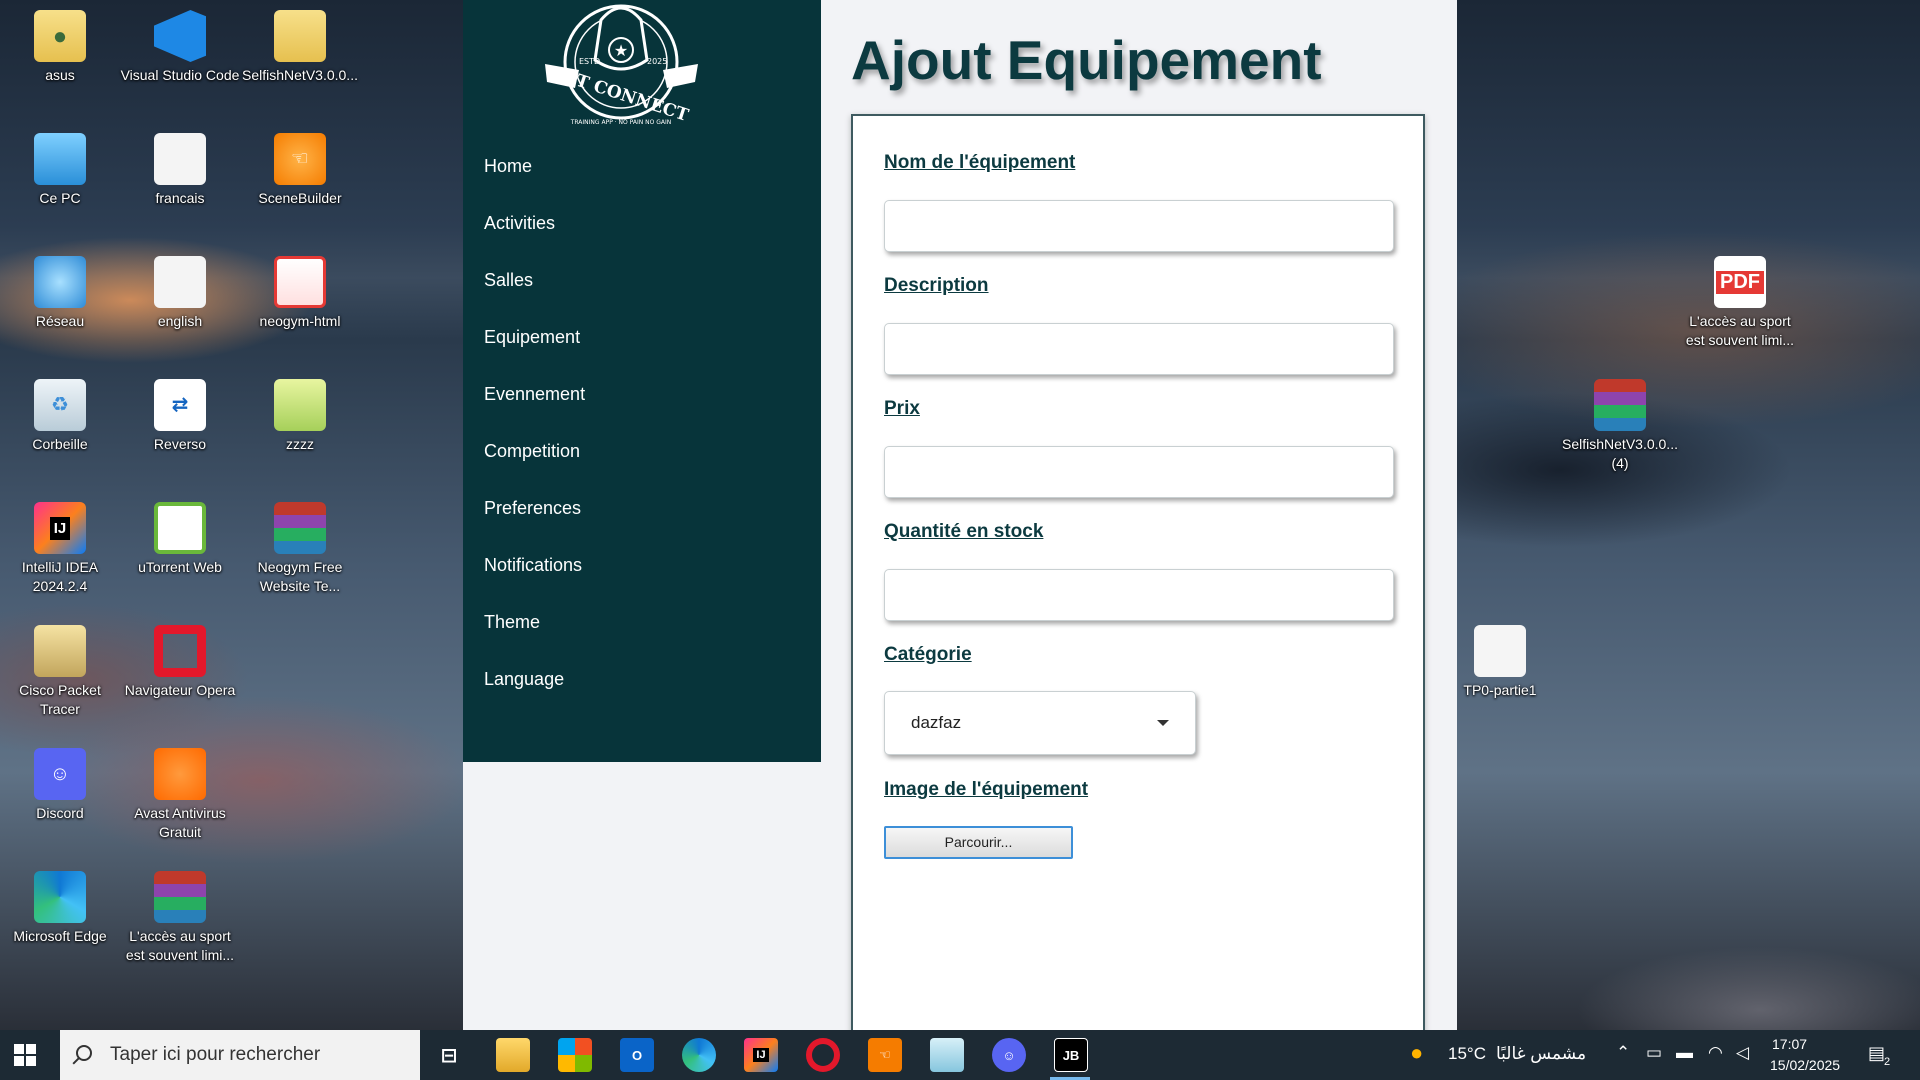  I want to click on reverso-icon: ⇄, so click(180, 405).